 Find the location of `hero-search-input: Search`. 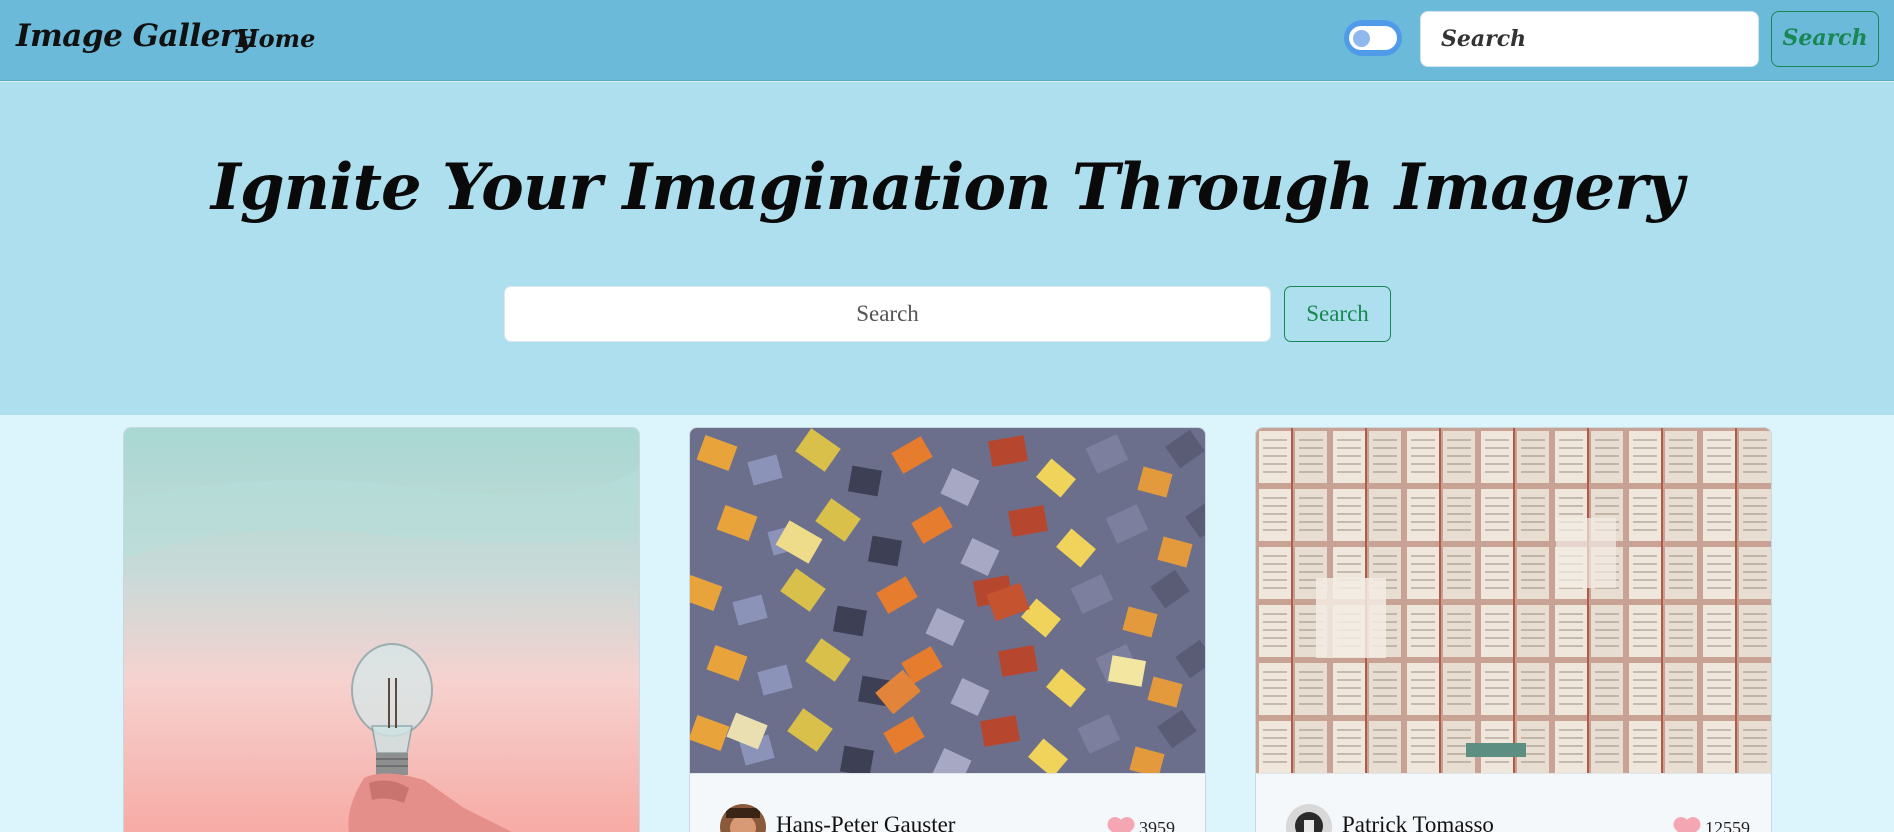

hero-search-input: Search is located at coordinates (887, 314).